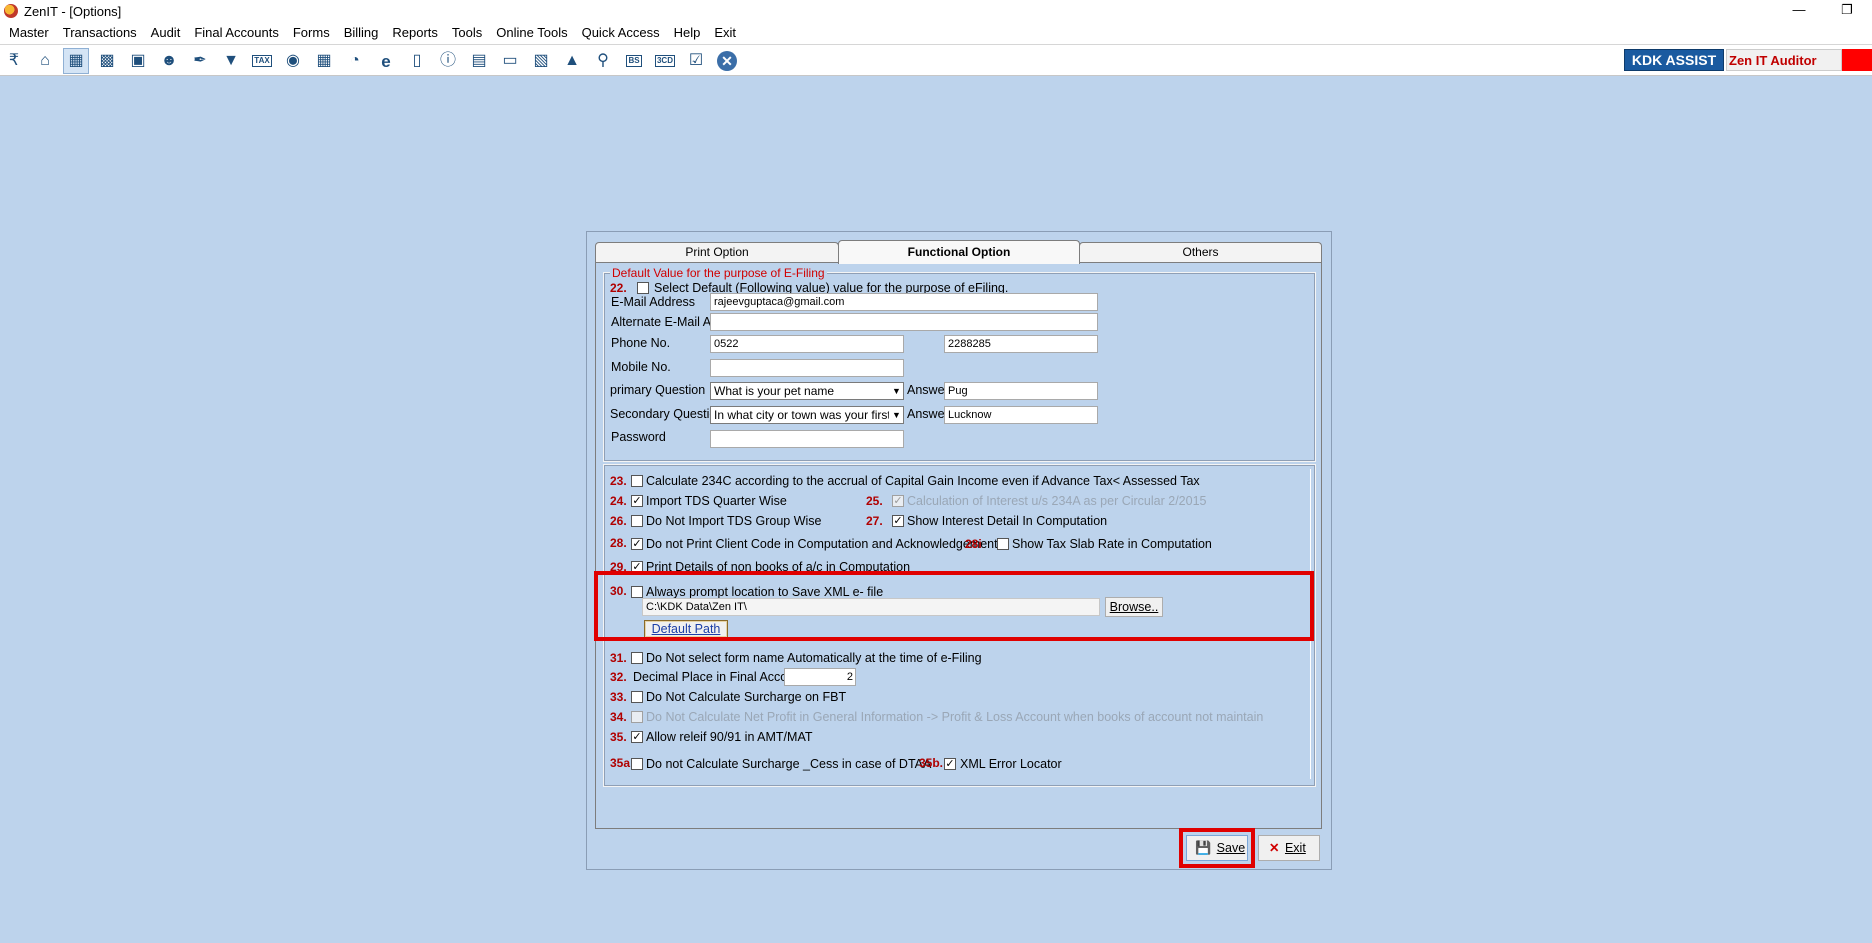 This screenshot has width=1872, height=943. Describe the element at coordinates (231, 61) in the screenshot. I see `filter-download-icon: ▼` at that location.